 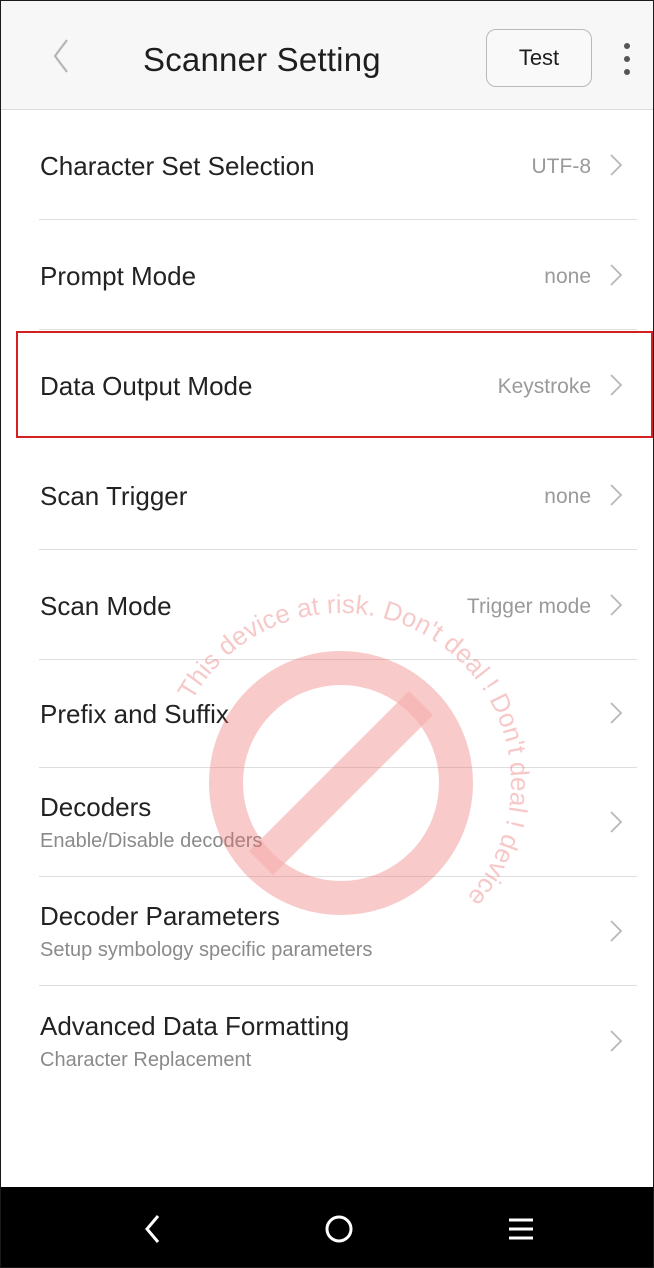 I want to click on setting-data-output-mode: Data Output Mode Keystroke, so click(x=327, y=385).